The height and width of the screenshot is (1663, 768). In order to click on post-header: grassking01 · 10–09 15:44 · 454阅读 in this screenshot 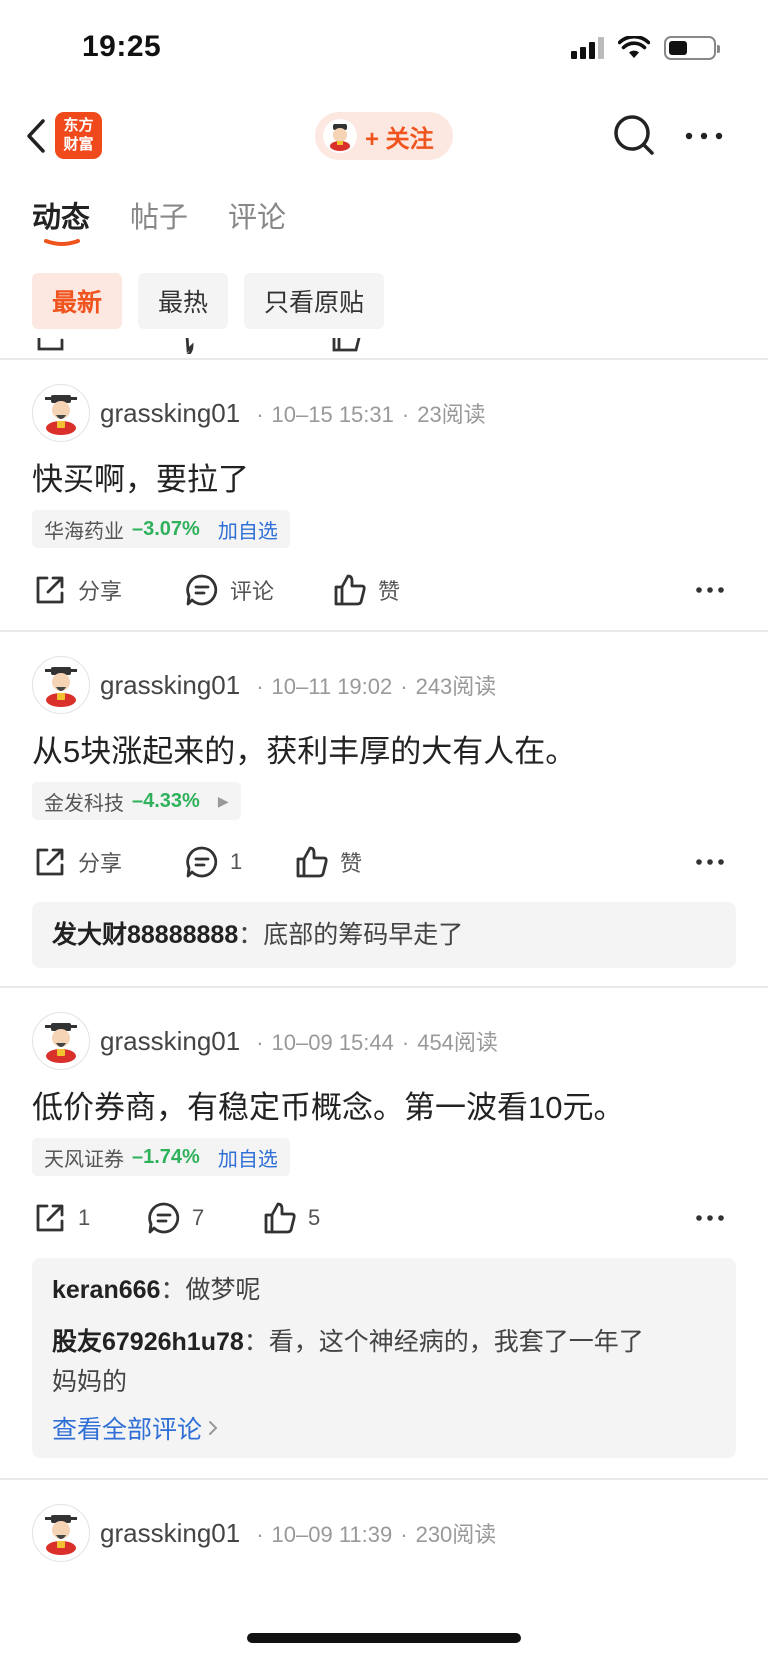, I will do `click(265, 1041)`.